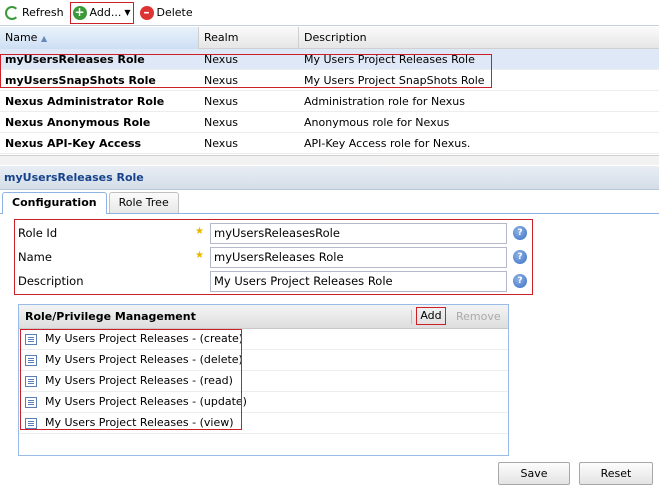  I want to click on privilege-label: My Users Project Releases - (create), so click(144, 338).